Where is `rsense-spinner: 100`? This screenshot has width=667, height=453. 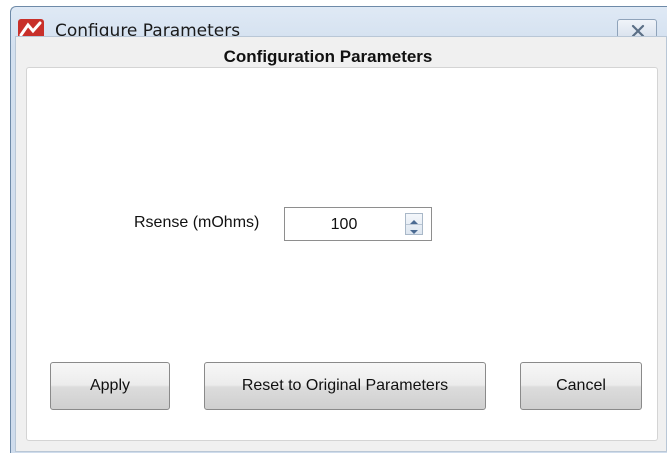
rsense-spinner: 100 is located at coordinates (358, 224).